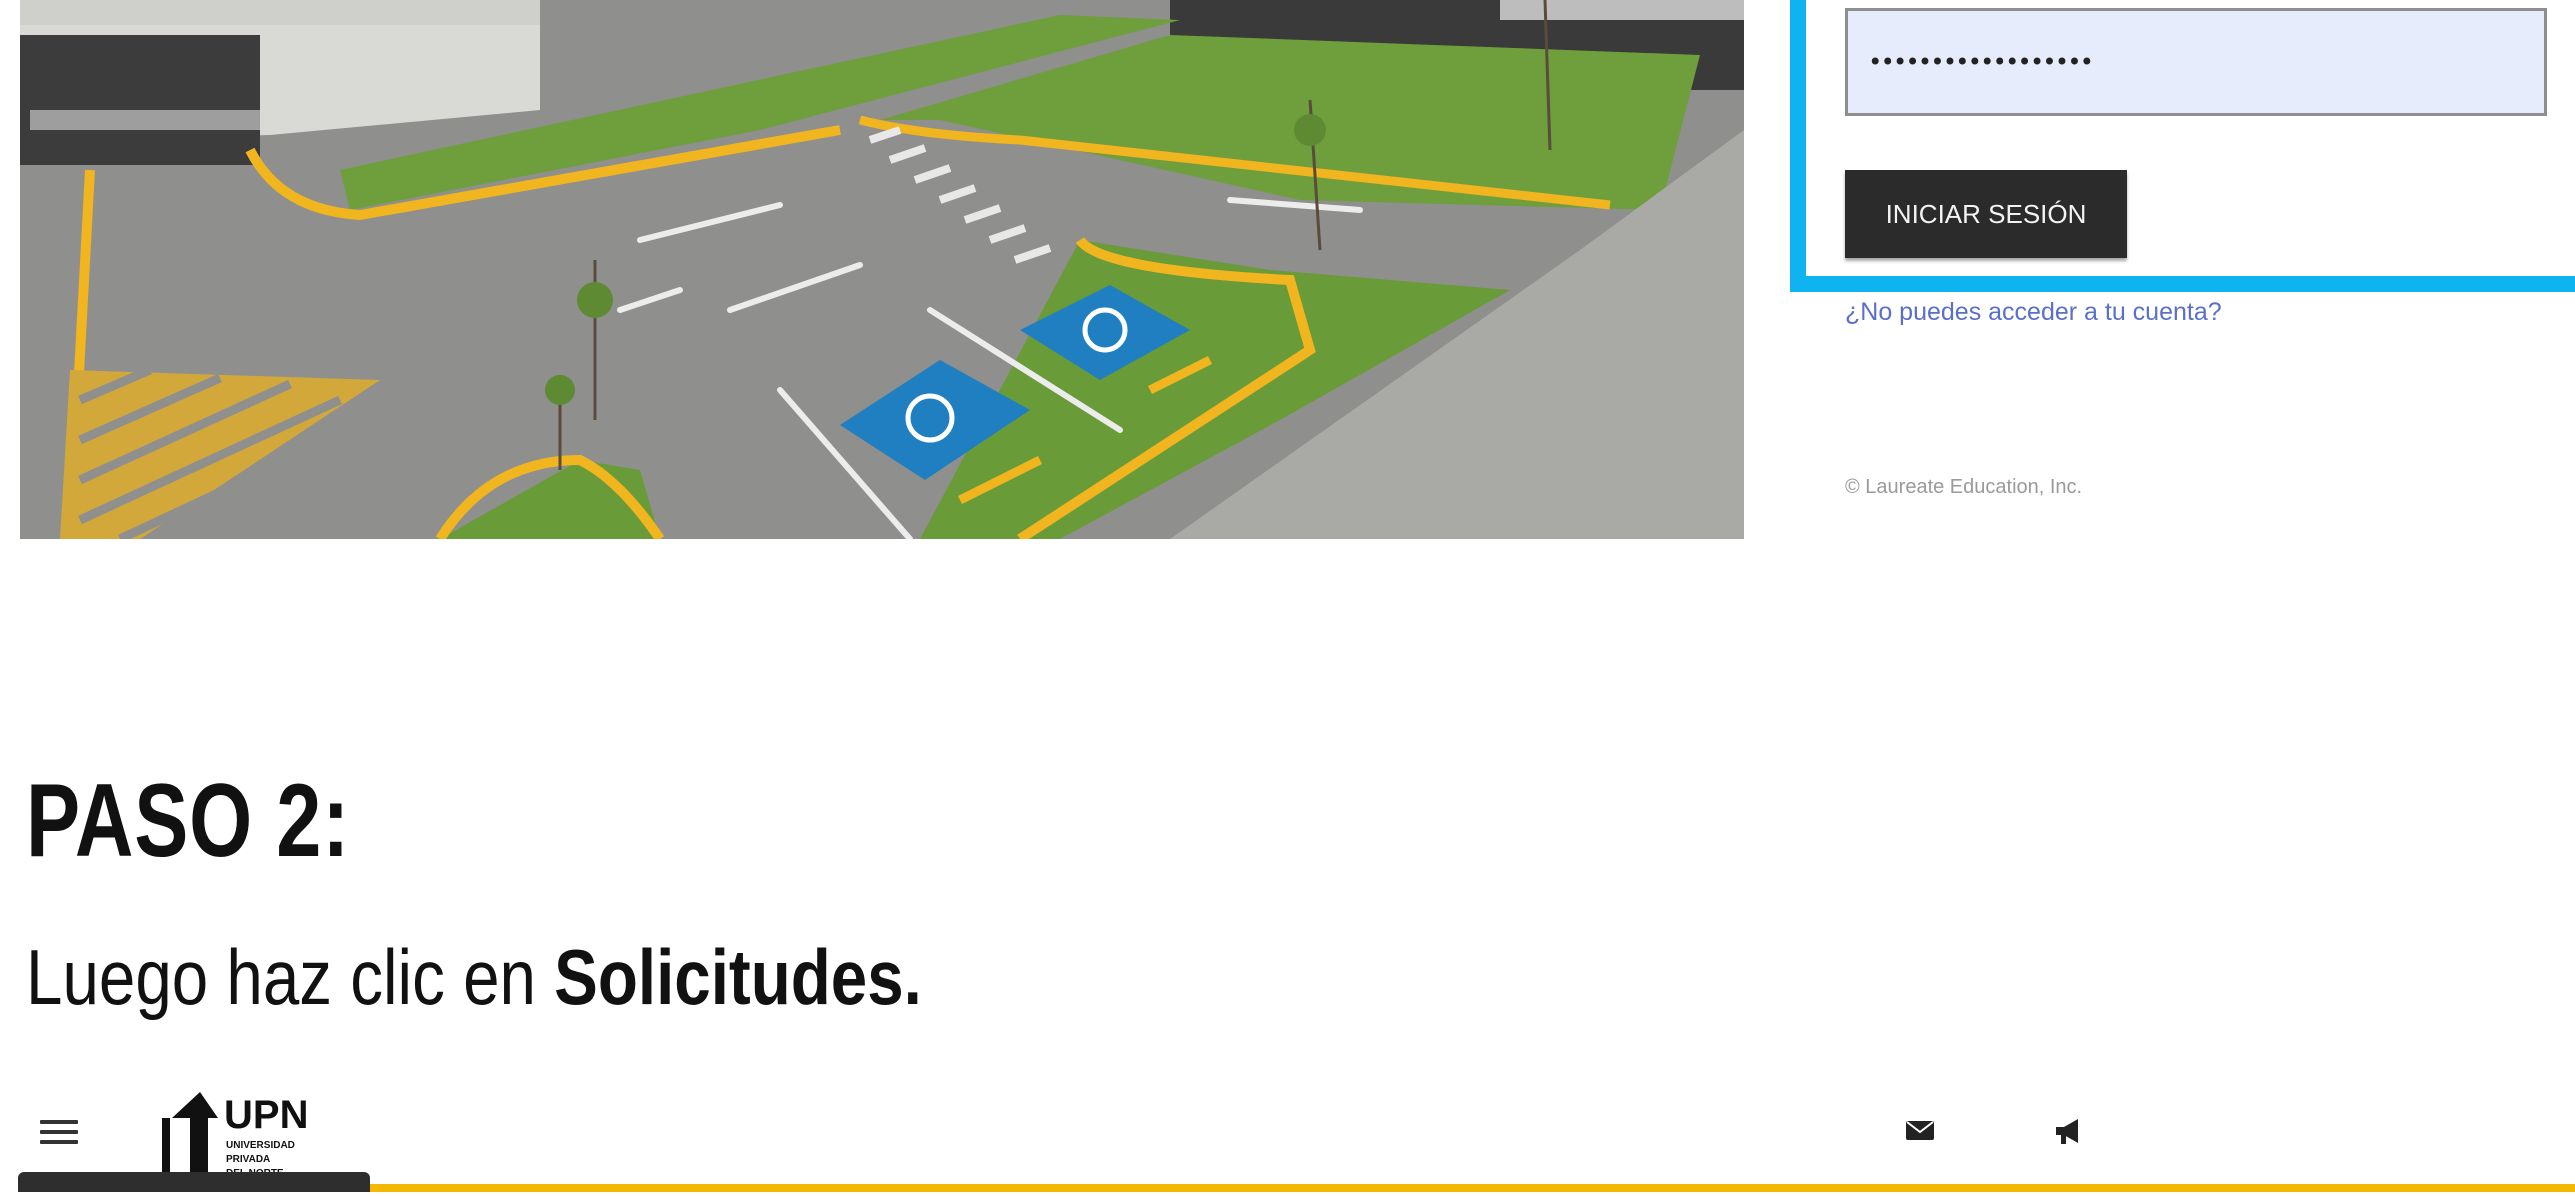 The width and height of the screenshot is (2575, 1196). I want to click on megaphone-icon, so click(2068, 1131).